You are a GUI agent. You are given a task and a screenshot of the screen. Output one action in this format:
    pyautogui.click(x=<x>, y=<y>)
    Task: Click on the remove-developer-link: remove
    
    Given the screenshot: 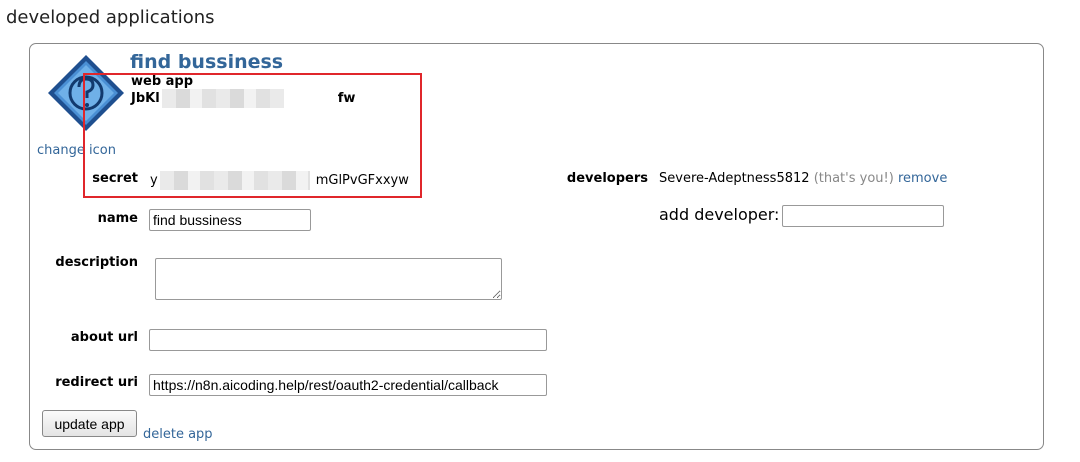 What is the action you would take?
    pyautogui.click(x=922, y=178)
    